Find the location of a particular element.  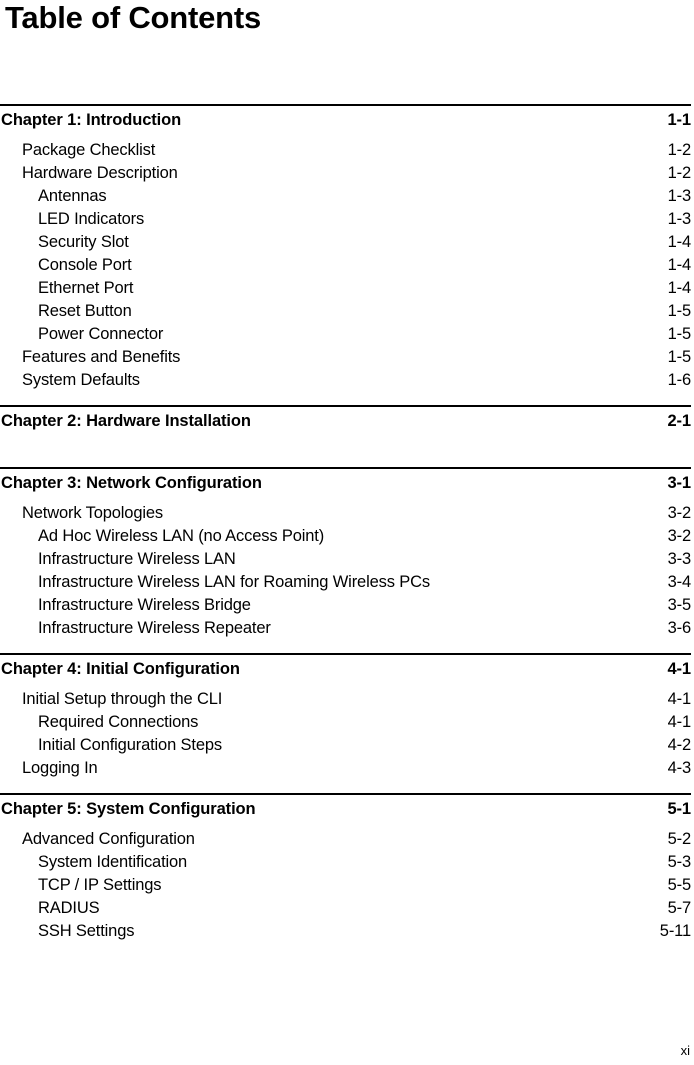

toc-entry-row: Infrastructure Wireless Bridge 3-5 is located at coordinates (345, 607).